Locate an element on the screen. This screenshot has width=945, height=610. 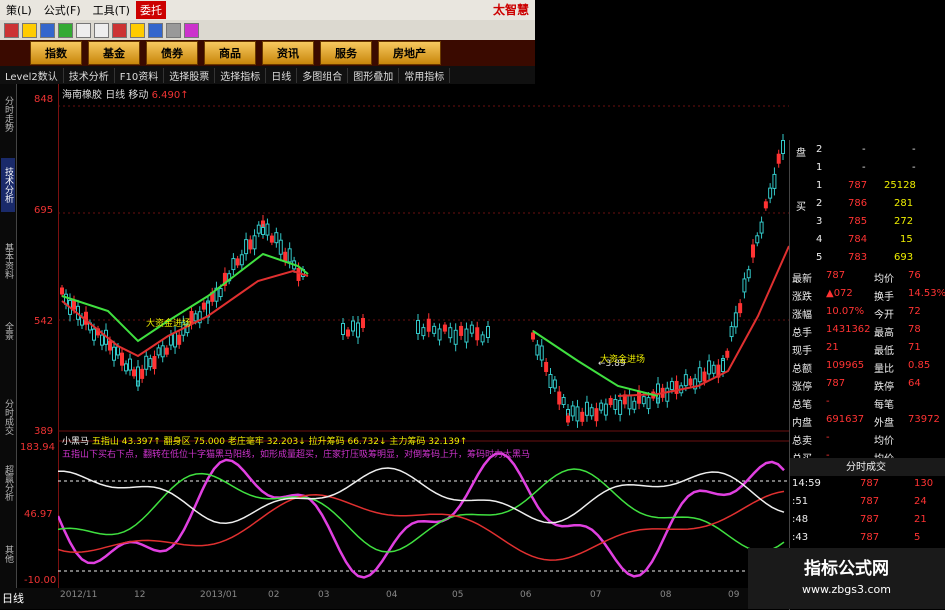
quote-row: 最新 787 均价 76 is located at coordinates (856, 277).